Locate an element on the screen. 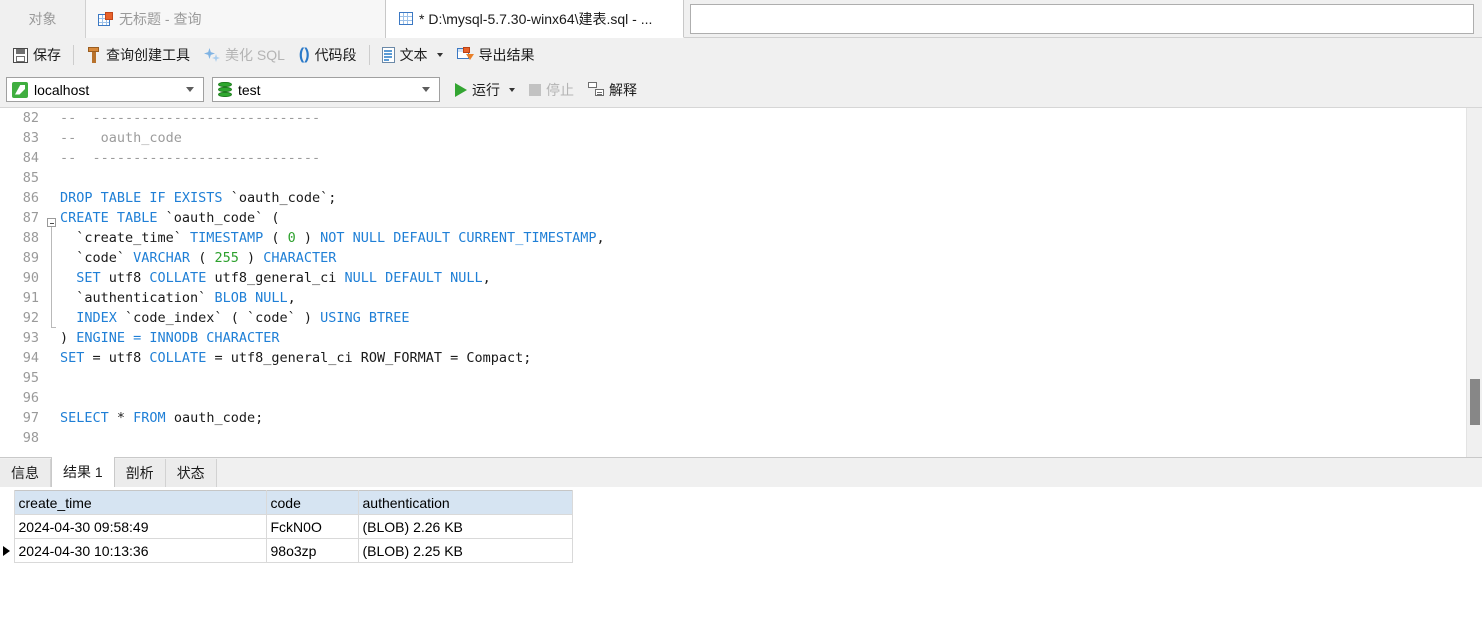 This screenshot has width=1482, height=621. code-token: ) is located at coordinates (251, 258).